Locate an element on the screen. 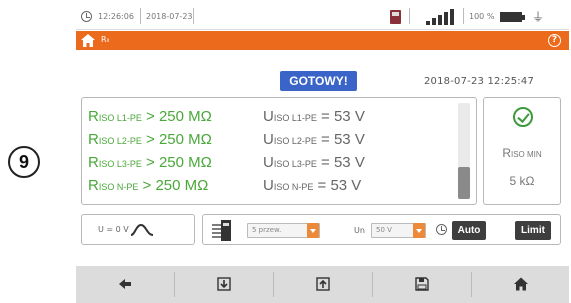 Image resolution: width=571 pixels, height=303 pixels. upload-button is located at coordinates (323, 284).